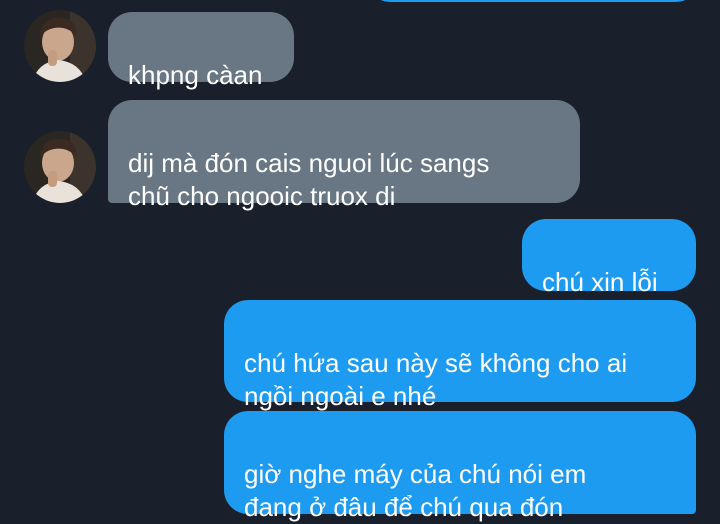  What do you see at coordinates (201, 51) in the screenshot?
I see `message-bubble-received: khpng càan` at bounding box center [201, 51].